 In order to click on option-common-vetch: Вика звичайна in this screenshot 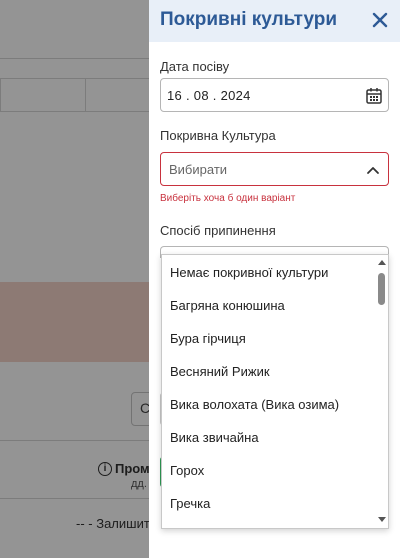, I will do `click(214, 437)`.